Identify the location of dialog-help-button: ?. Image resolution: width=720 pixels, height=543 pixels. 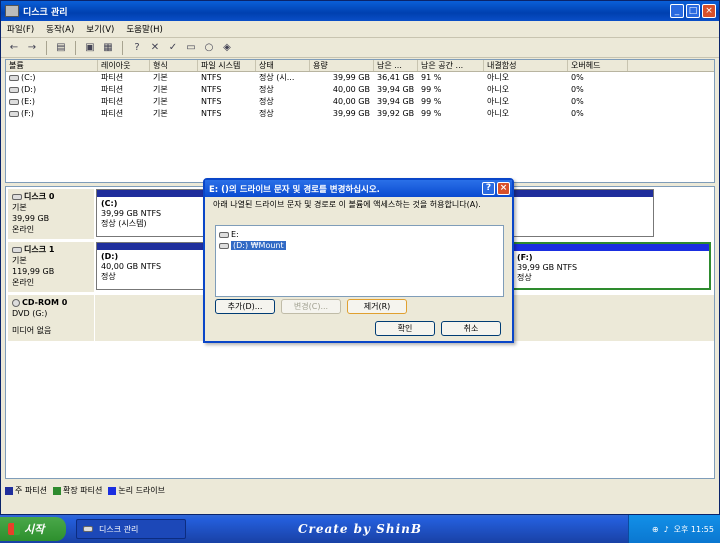
(488, 188).